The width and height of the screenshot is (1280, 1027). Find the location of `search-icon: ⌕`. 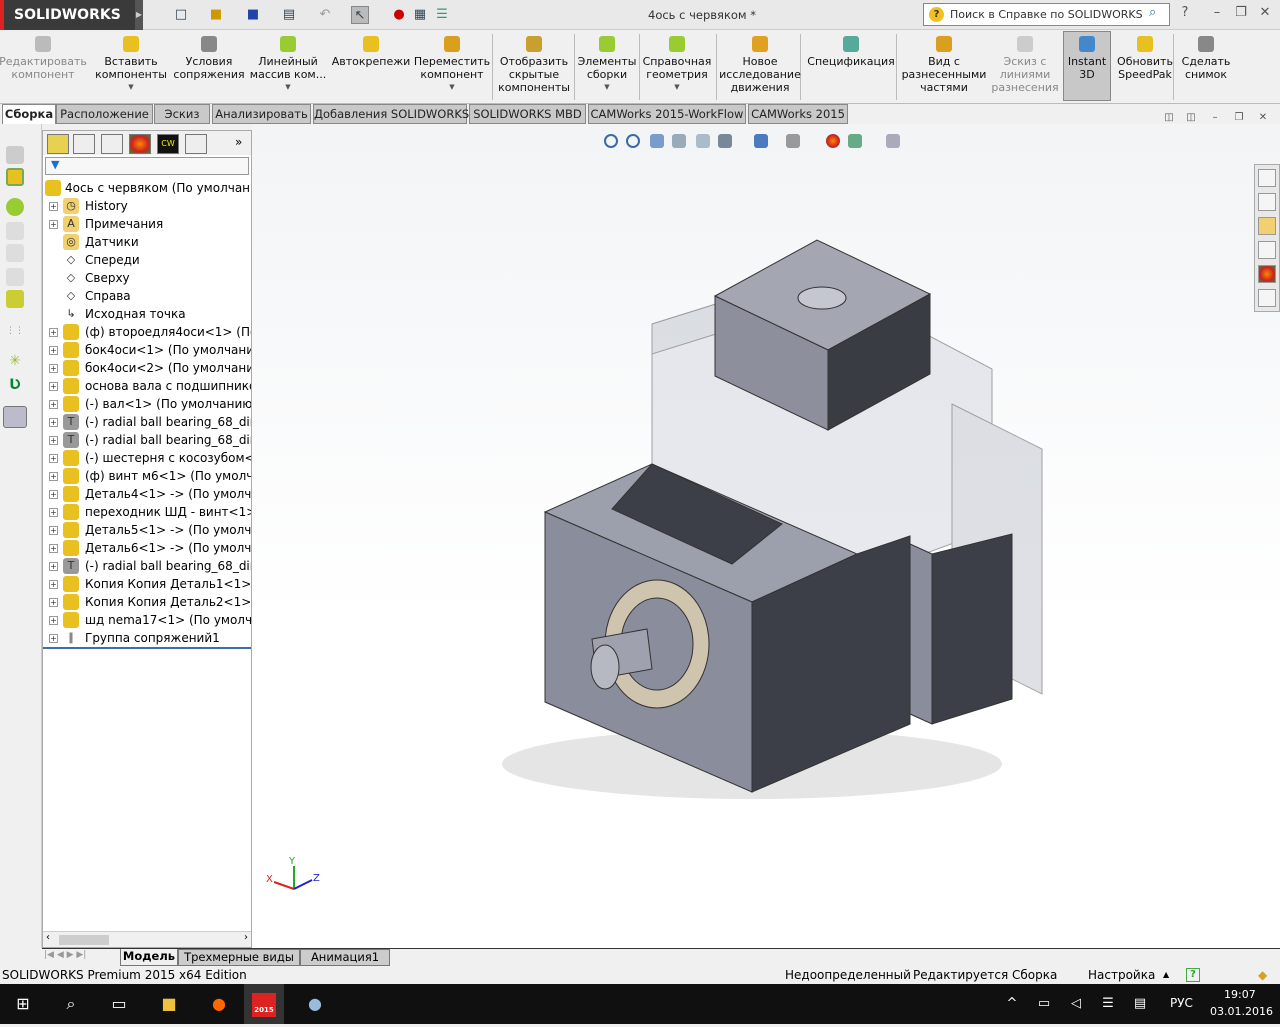

search-icon: ⌕ is located at coordinates (71, 1004).